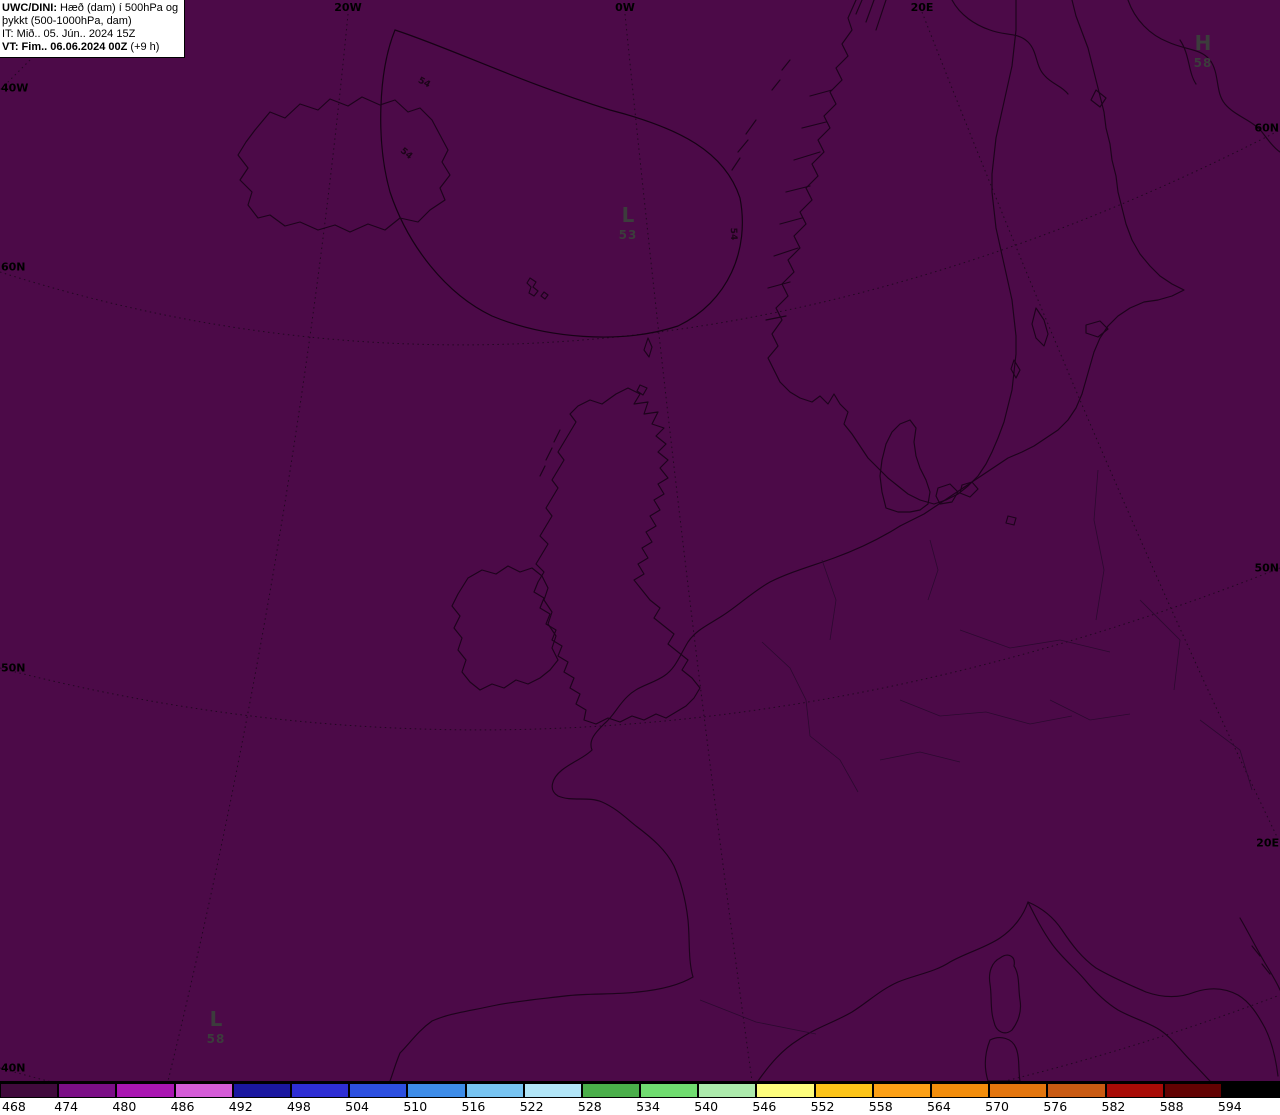 This screenshot has width=1280, height=1115. I want to click on colorbar-value-576: 576, so click(1055, 1106).